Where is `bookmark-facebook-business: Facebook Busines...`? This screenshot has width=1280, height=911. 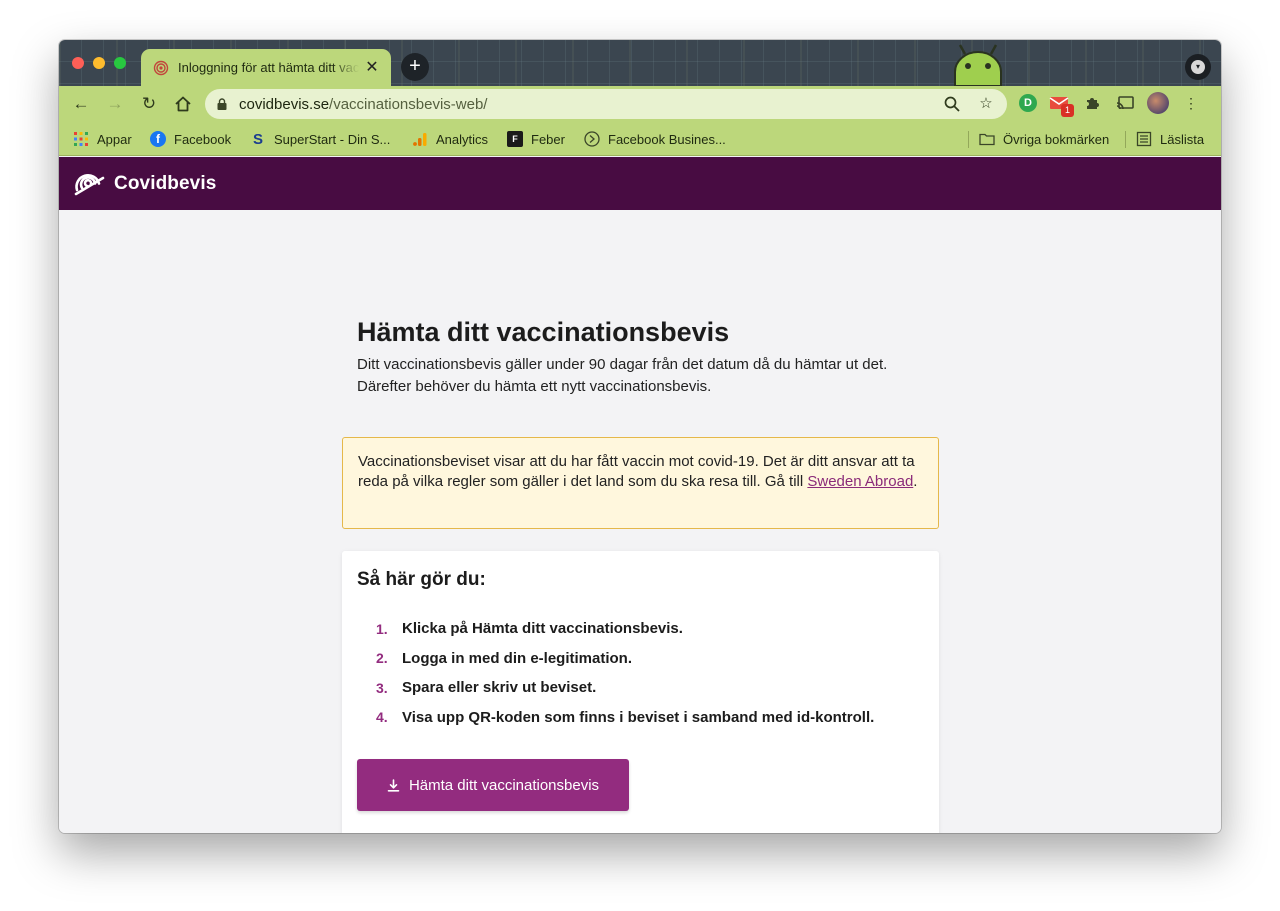
bookmark-facebook-business: Facebook Busines... is located at coordinates (655, 139).